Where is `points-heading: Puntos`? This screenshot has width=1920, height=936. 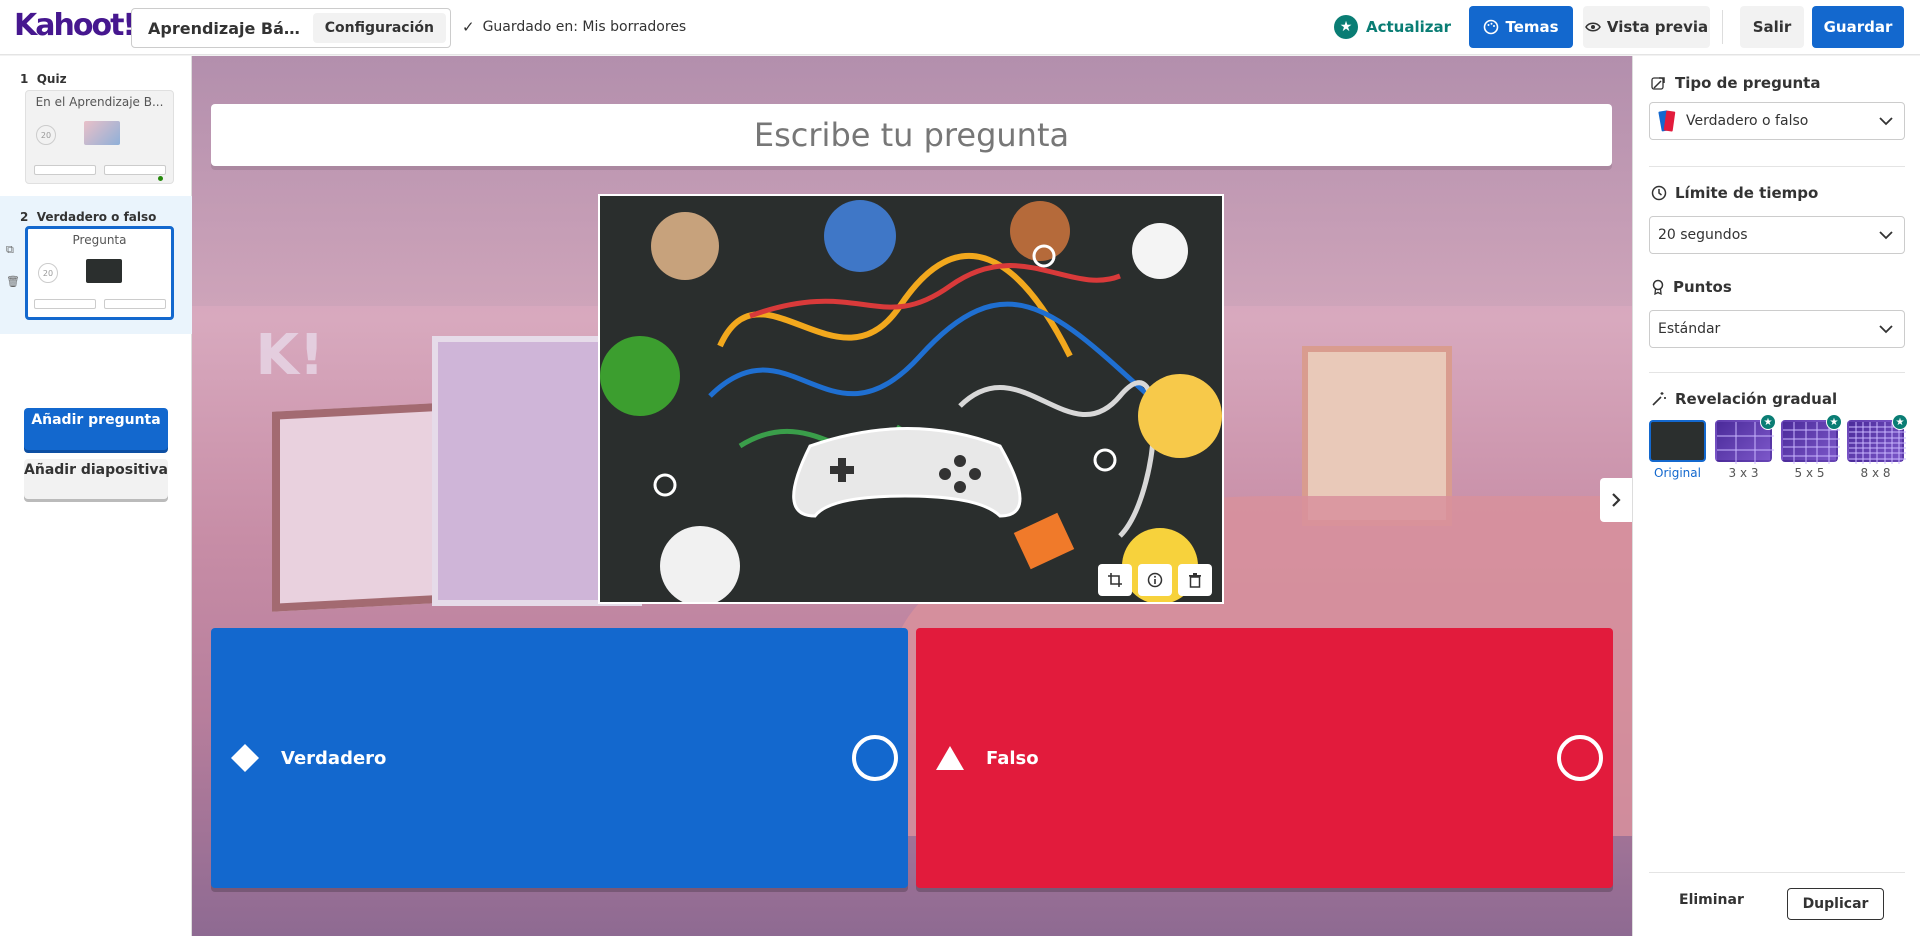 points-heading: Puntos is located at coordinates (1691, 287).